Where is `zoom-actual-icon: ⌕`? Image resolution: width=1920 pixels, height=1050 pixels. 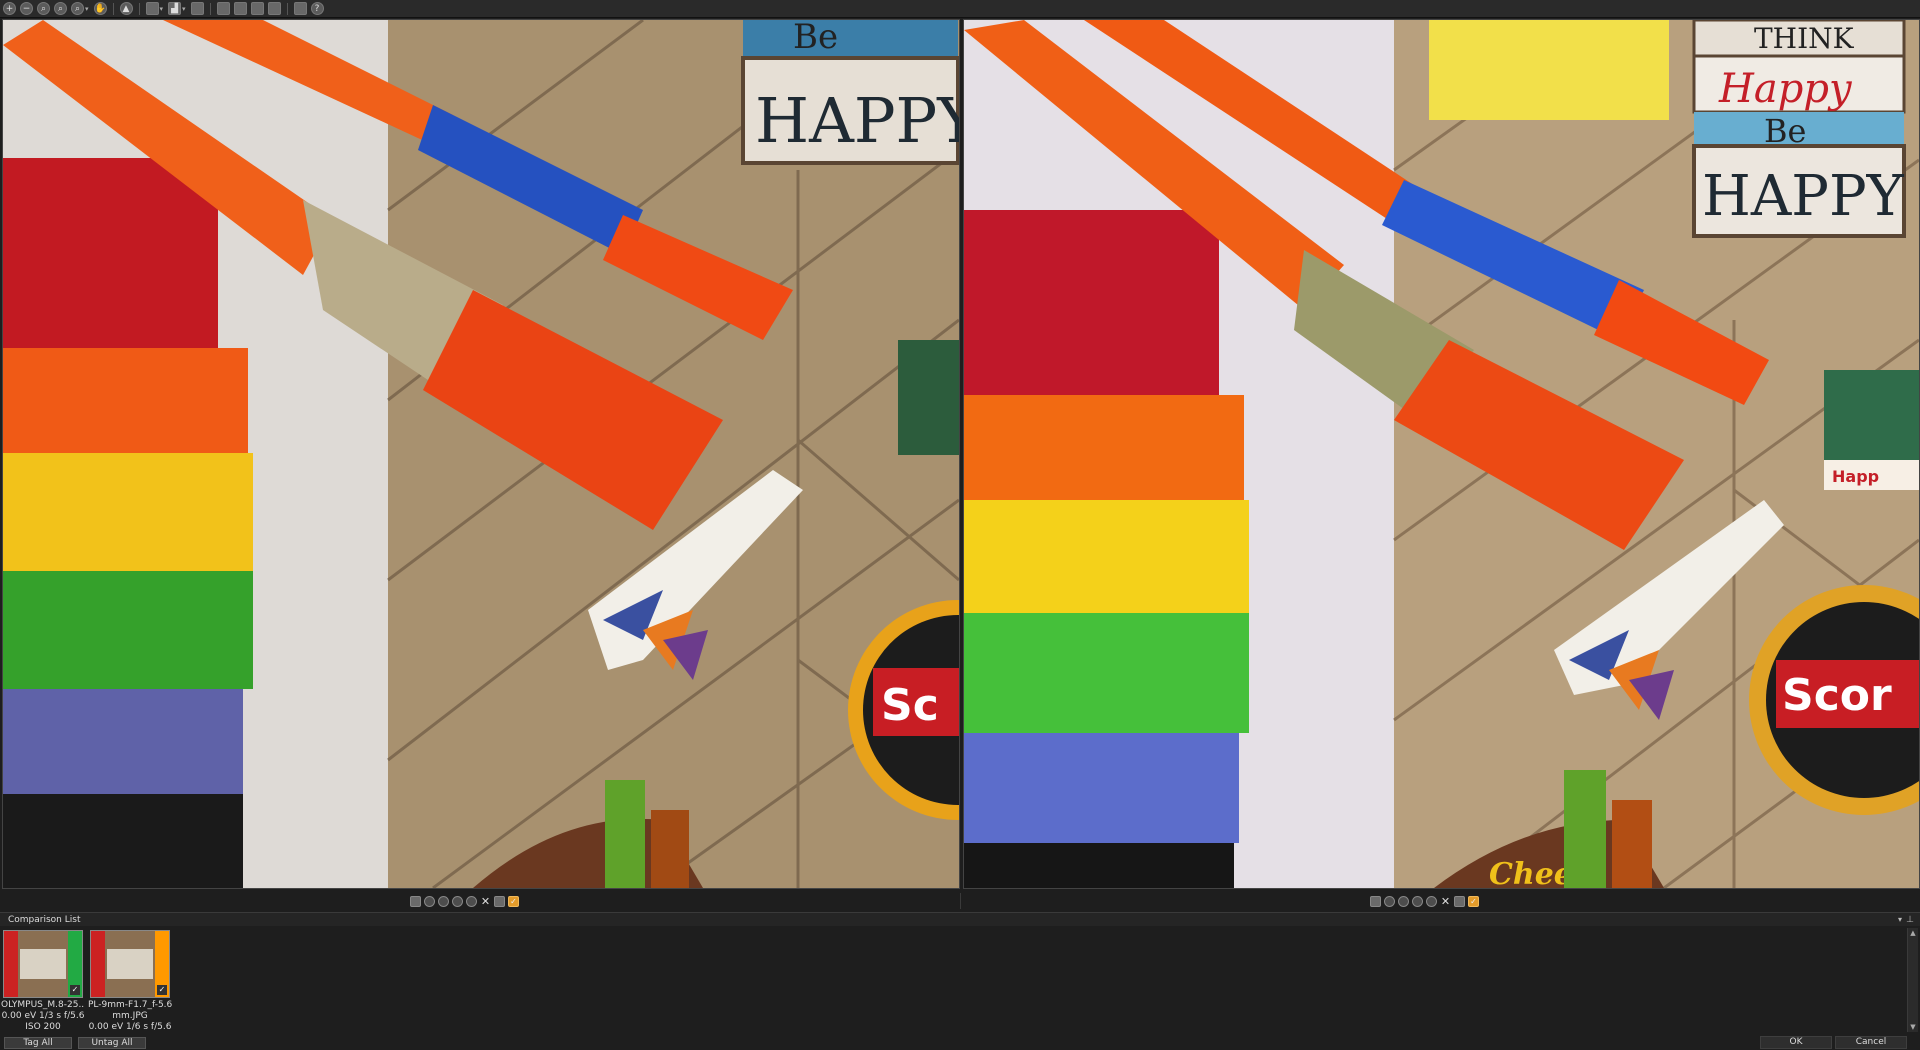 zoom-actual-icon: ⌕ is located at coordinates (60, 8).